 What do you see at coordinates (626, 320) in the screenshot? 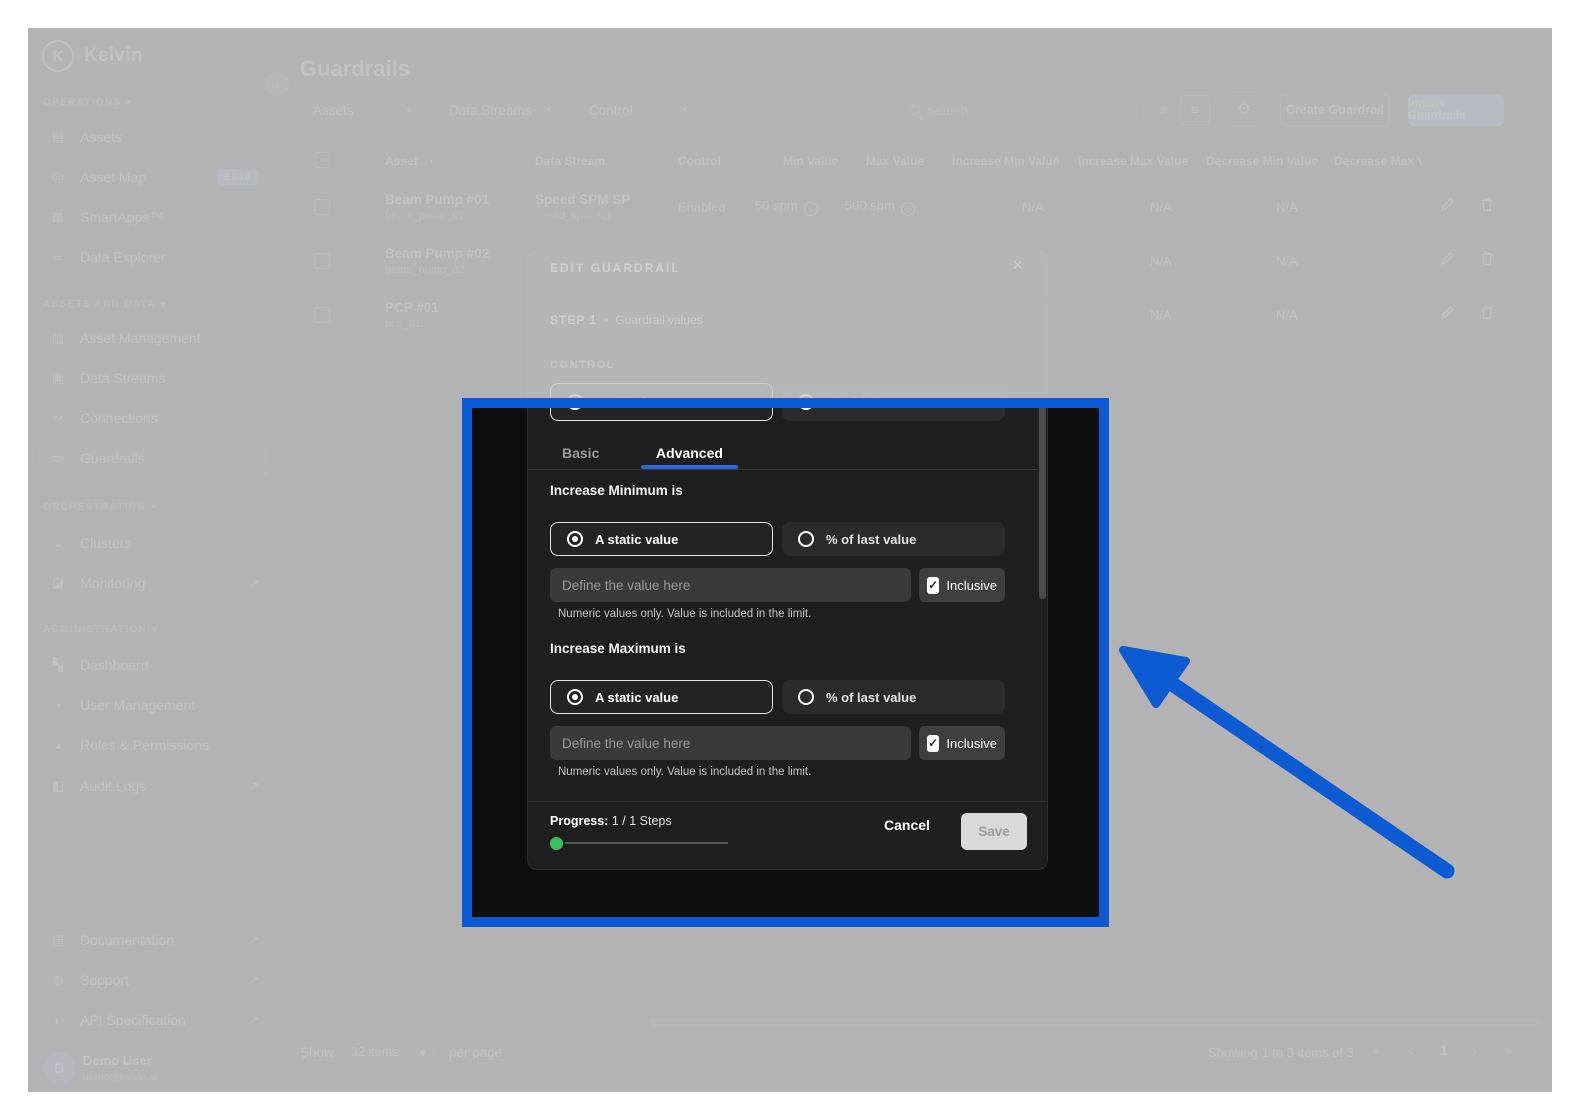
I see `step-indicator: STEP 1 • Guardrail values` at bounding box center [626, 320].